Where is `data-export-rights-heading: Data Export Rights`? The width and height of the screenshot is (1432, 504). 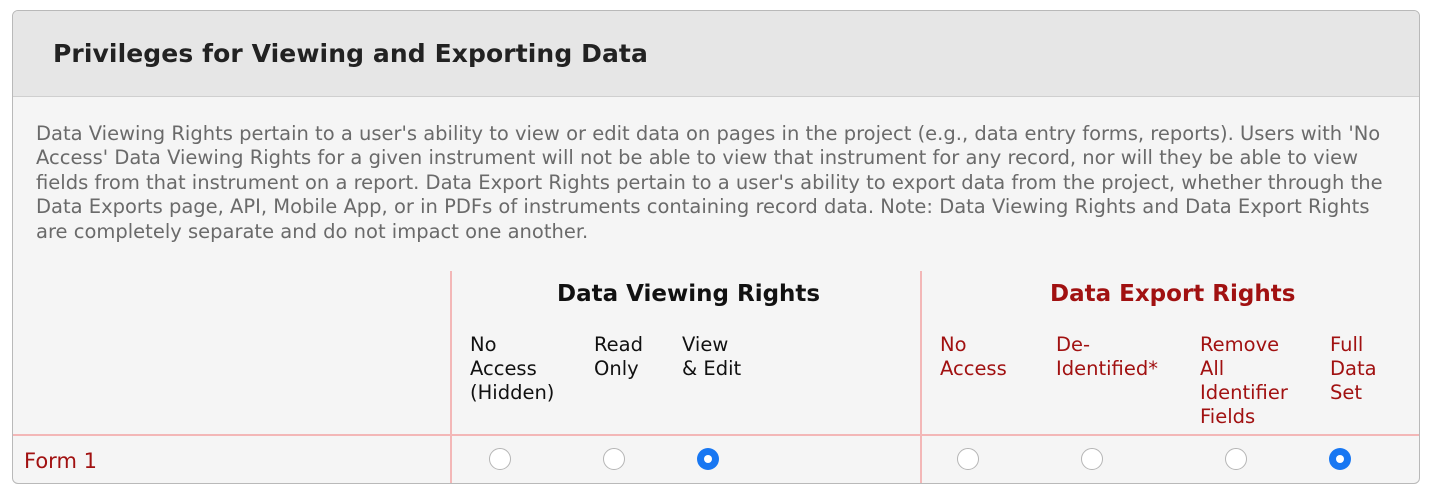
data-export-rights-heading: Data Export Rights is located at coordinates (1173, 294).